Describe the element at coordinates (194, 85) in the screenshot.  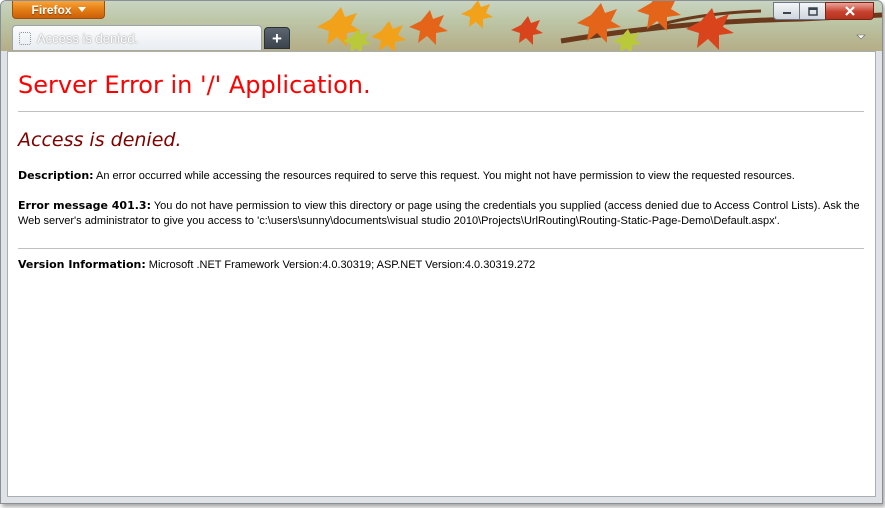
I see `page-title: Server Error in '/' Application.` at that location.